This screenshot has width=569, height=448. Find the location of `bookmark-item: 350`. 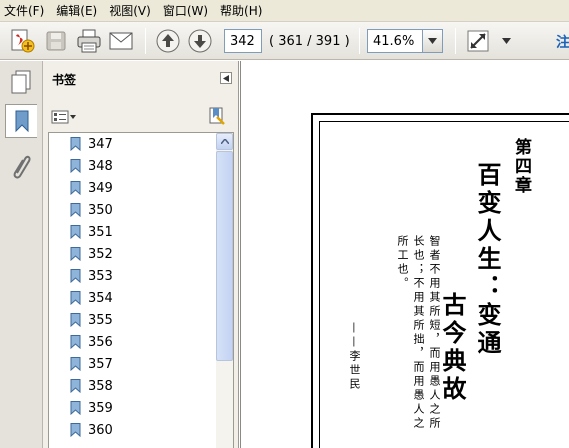

bookmark-item: 350 is located at coordinates (141, 210).